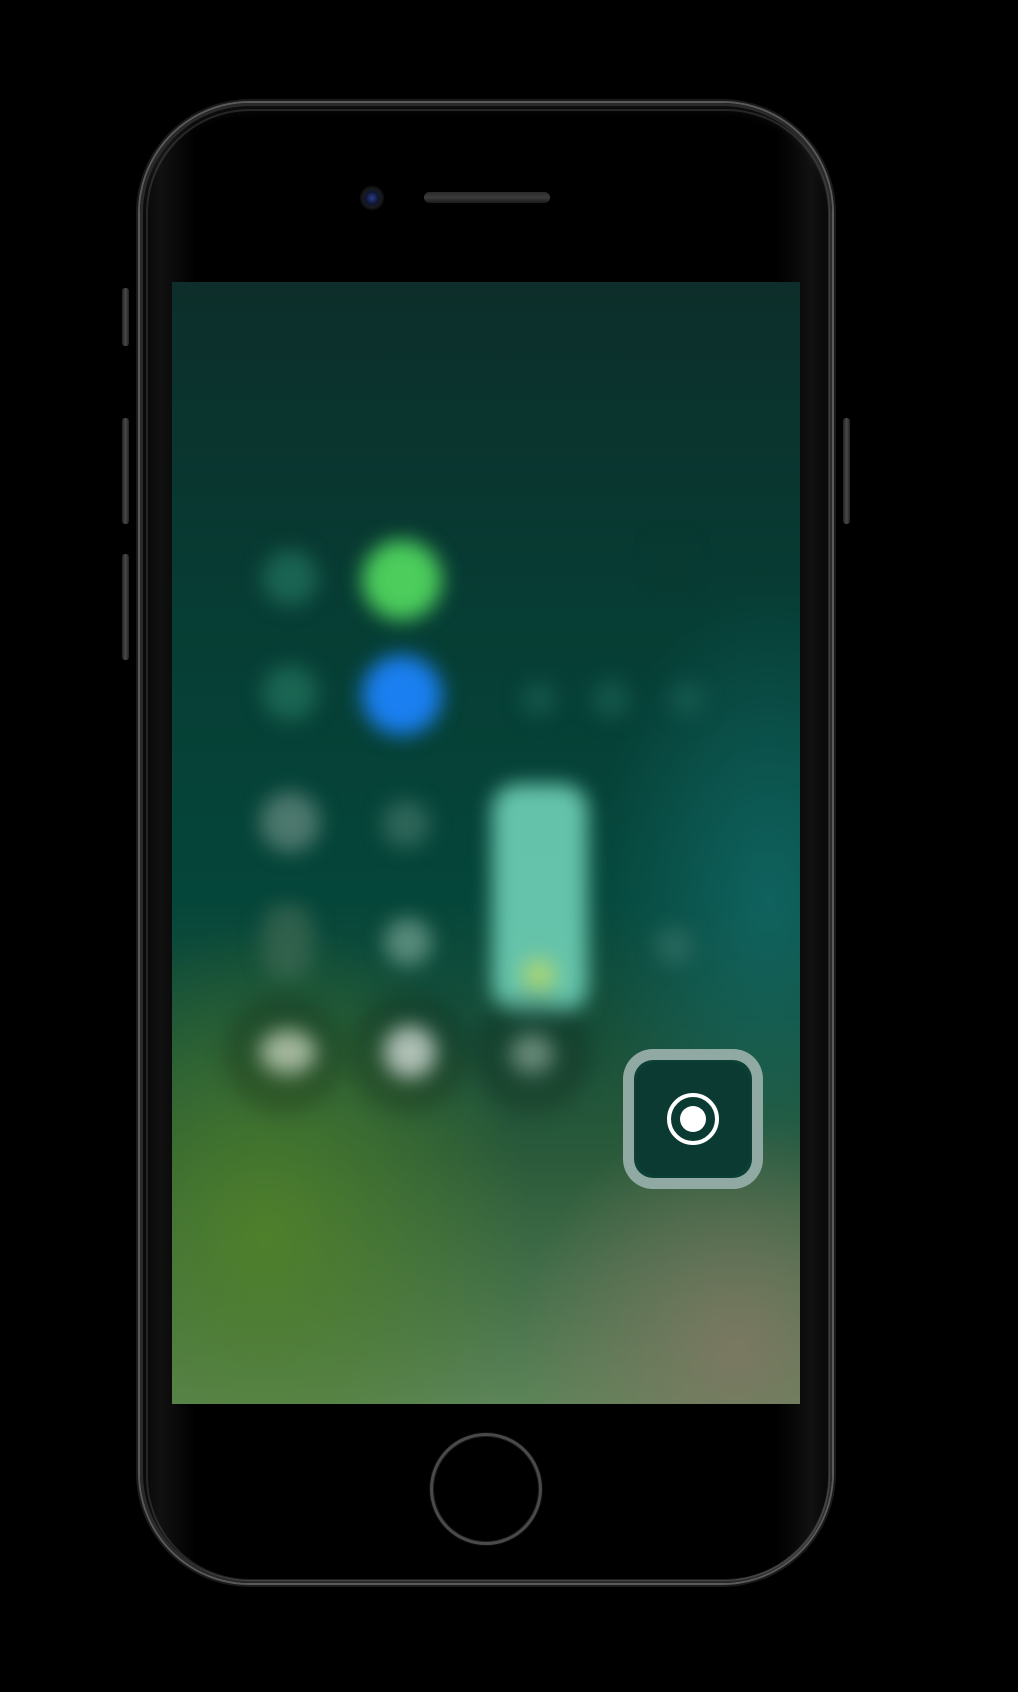 Image resolution: width=1018 pixels, height=1692 pixels. Describe the element at coordinates (611, 699) in the screenshot. I see `music-play-button` at that location.